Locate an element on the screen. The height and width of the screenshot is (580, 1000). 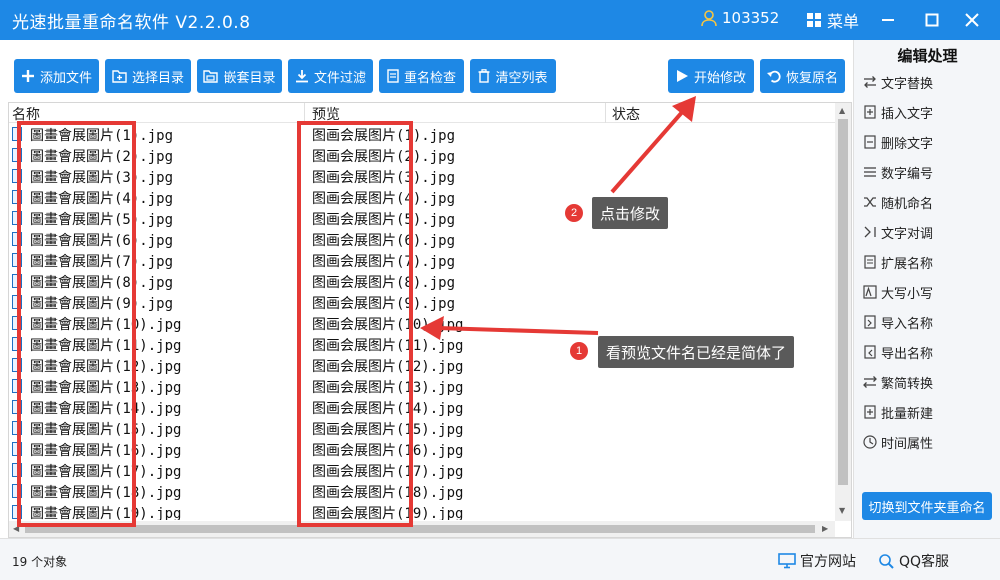
export-icon is located at coordinates (870, 352).